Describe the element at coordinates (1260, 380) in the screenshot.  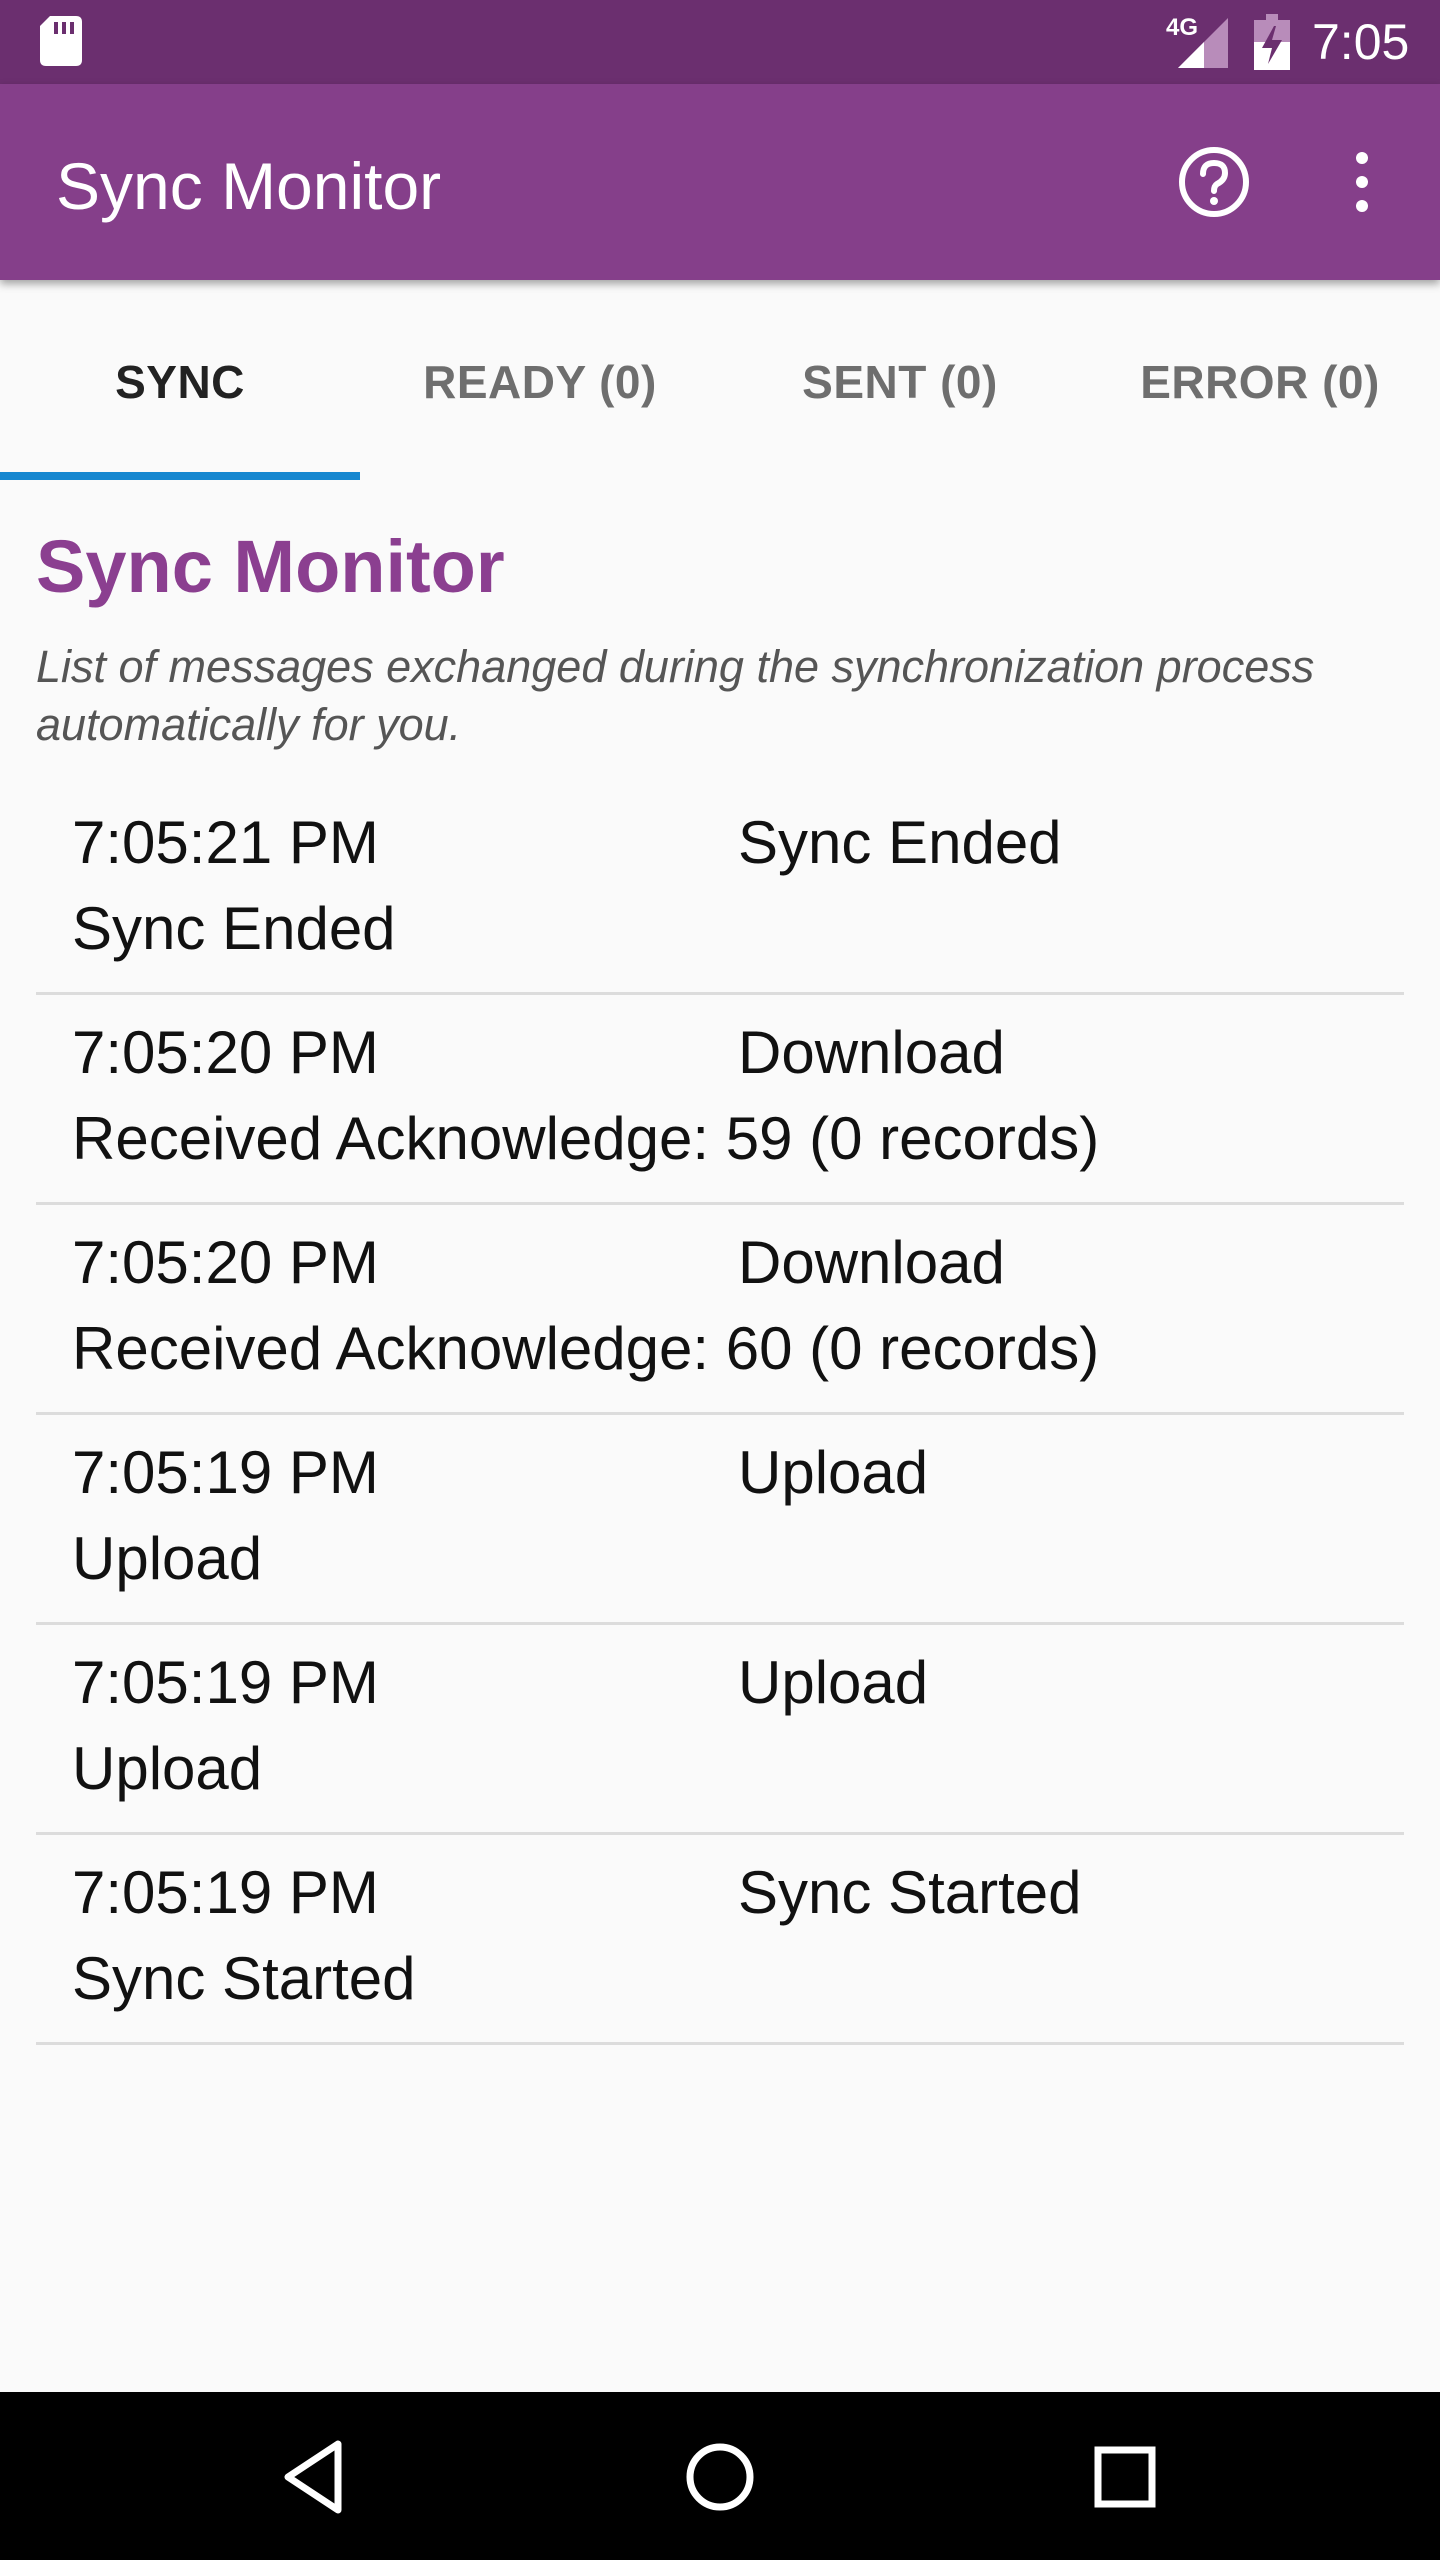
I see `tab-error: ERROR (0)` at that location.